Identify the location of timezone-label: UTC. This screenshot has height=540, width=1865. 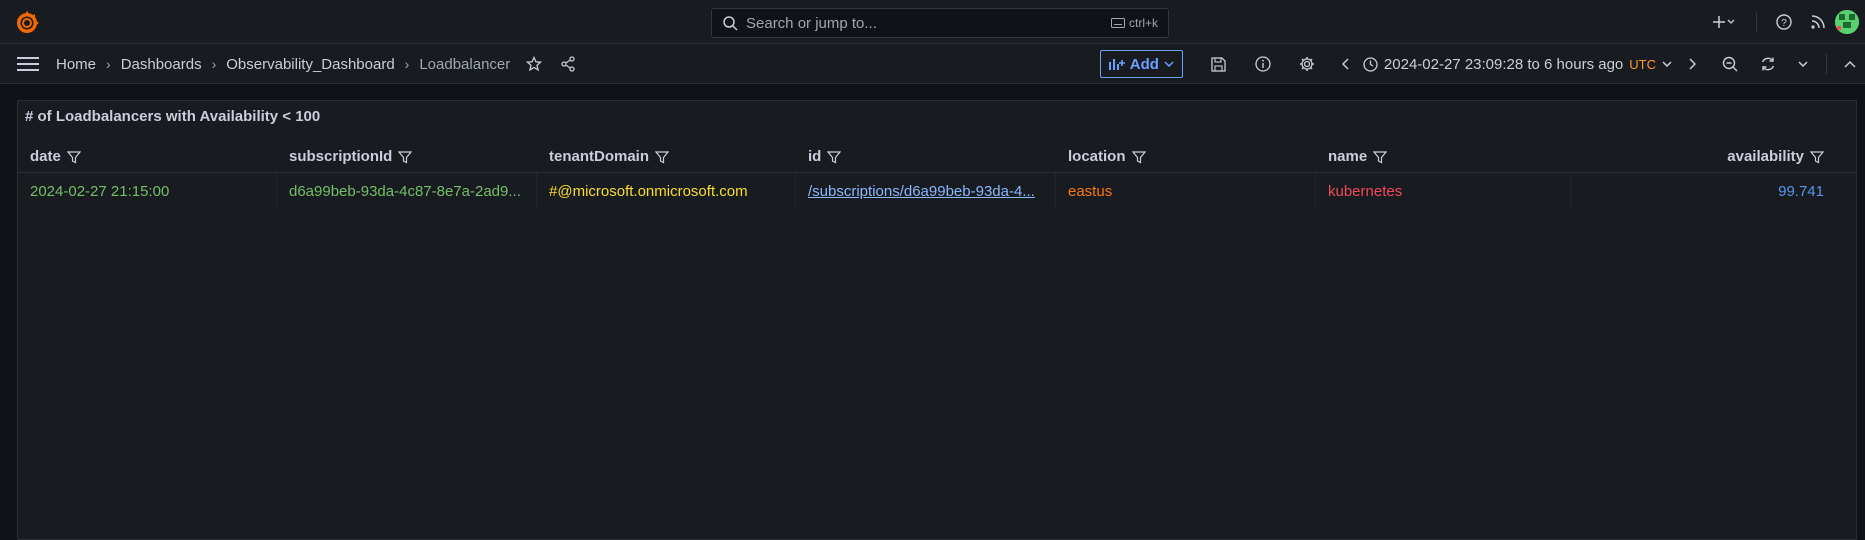
(1642, 64).